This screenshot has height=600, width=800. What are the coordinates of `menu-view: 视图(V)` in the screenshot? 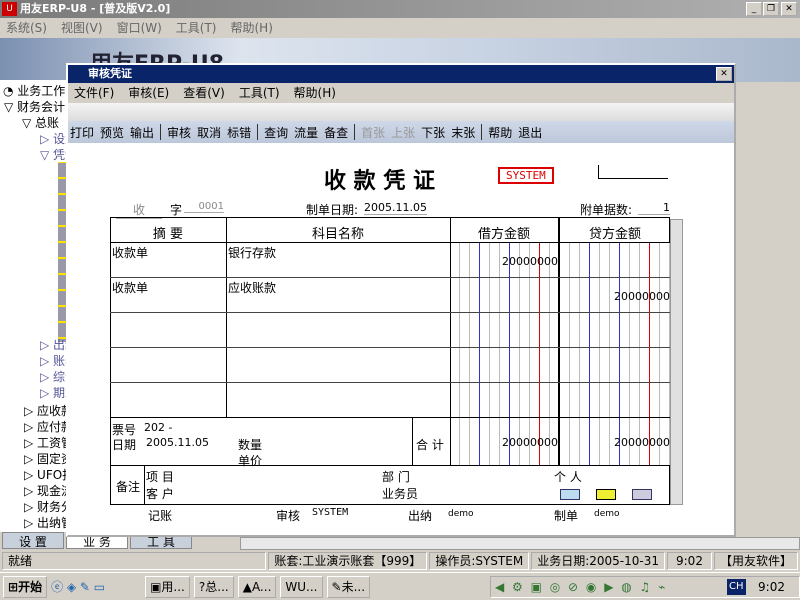 It's located at (82, 28).